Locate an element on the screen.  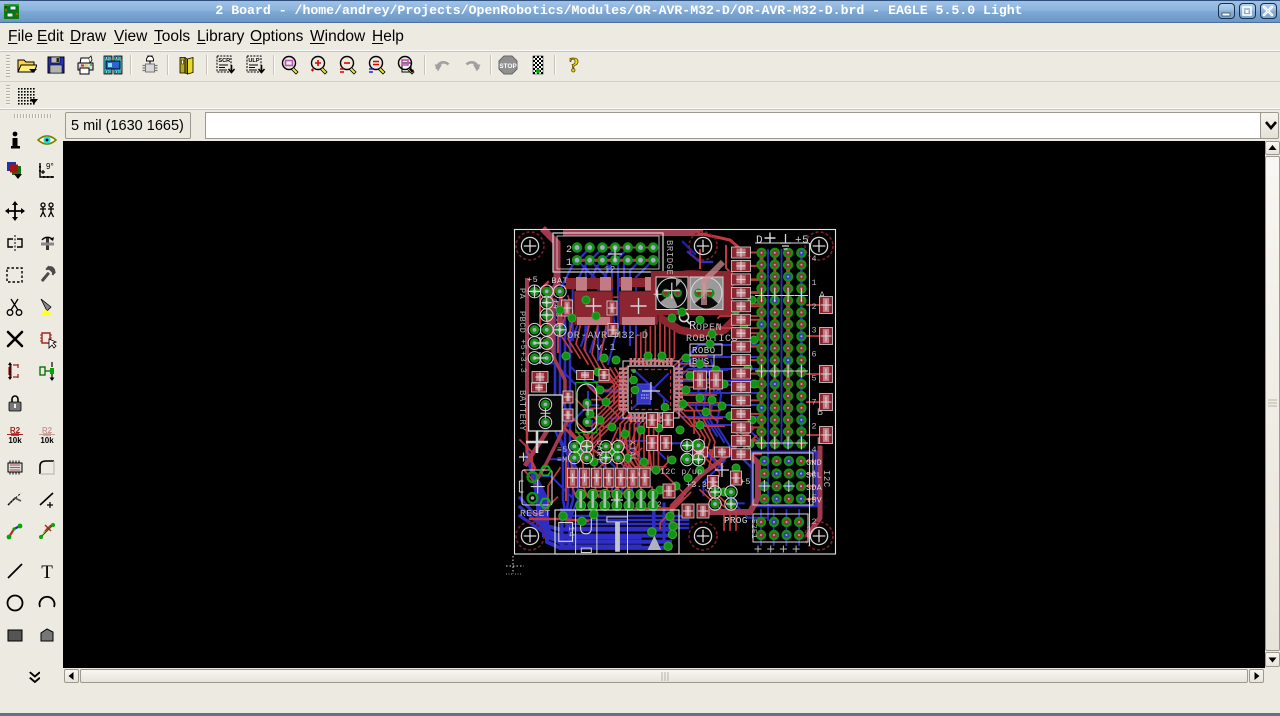
svg-text: PROG is located at coordinates (736, 520).